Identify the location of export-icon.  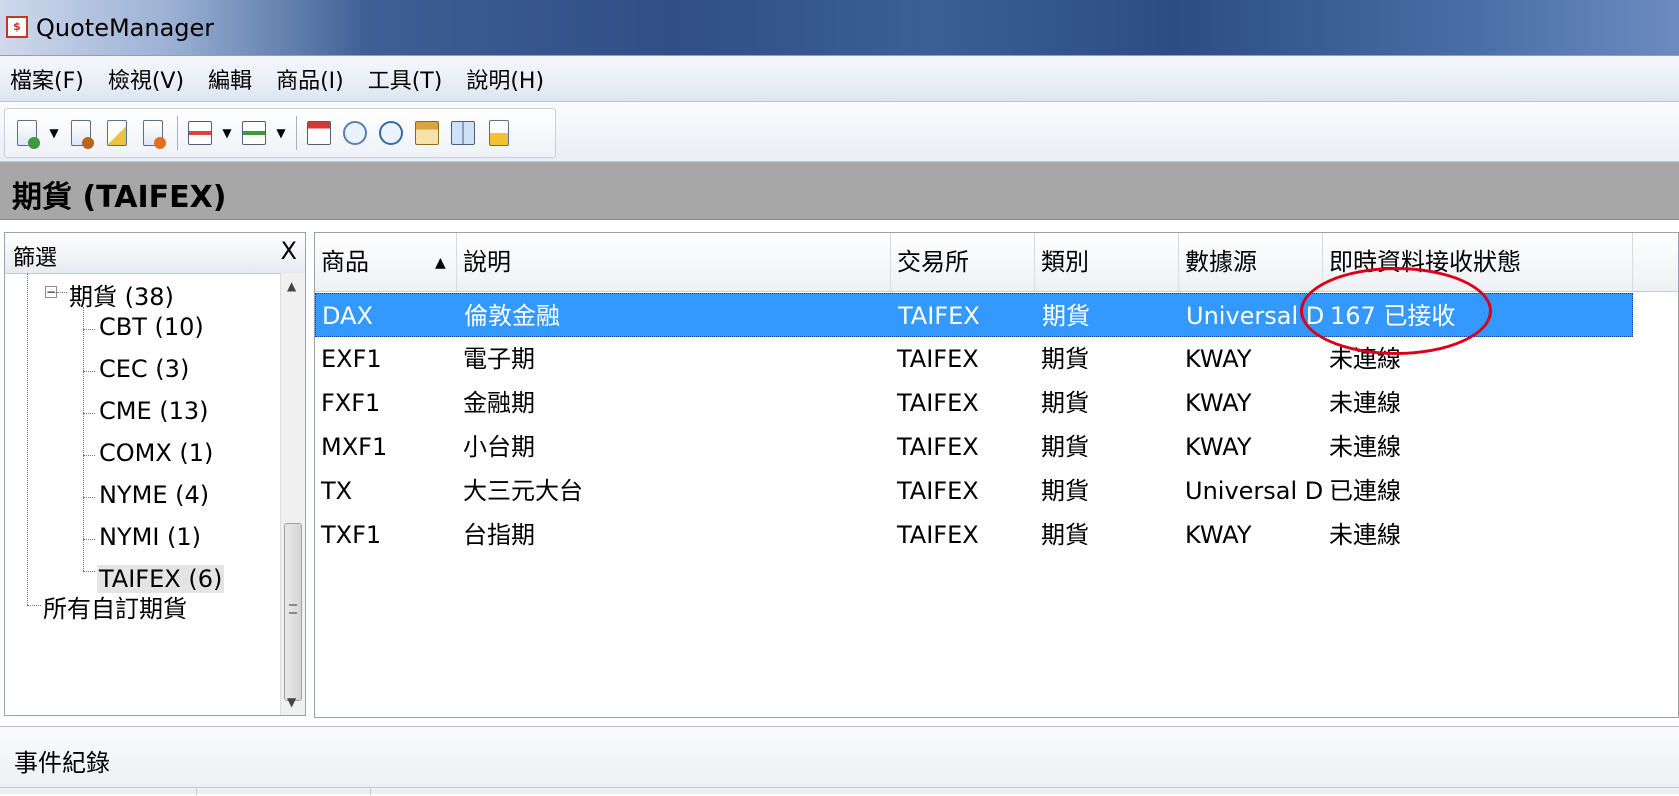
(200, 133).